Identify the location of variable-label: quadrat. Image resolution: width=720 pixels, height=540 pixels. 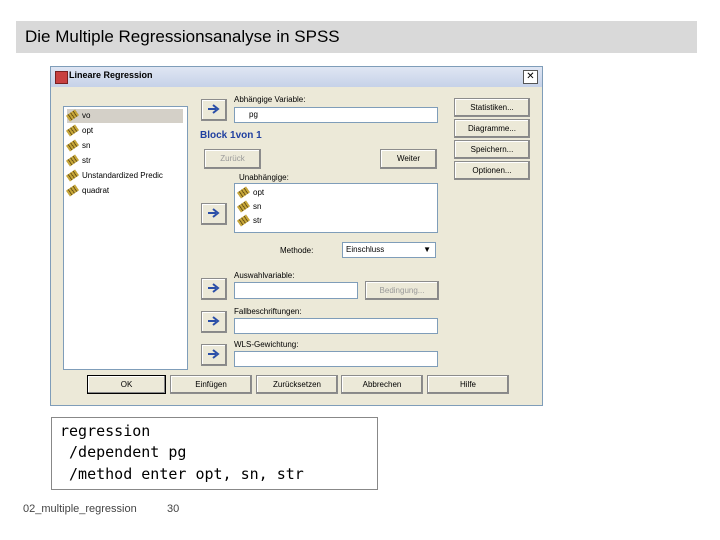
(96, 190).